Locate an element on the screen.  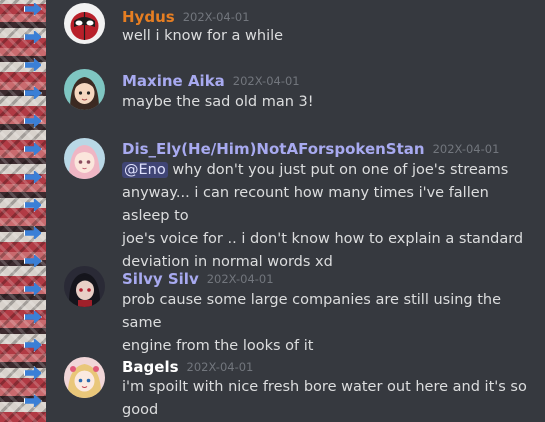
message-line: good is located at coordinates (140, 410).